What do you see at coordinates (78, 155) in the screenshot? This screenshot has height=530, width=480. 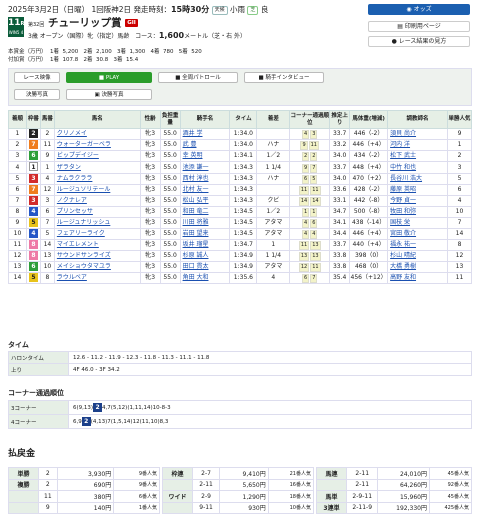 I see `horse-name-link: ビップデイジー` at bounding box center [78, 155].